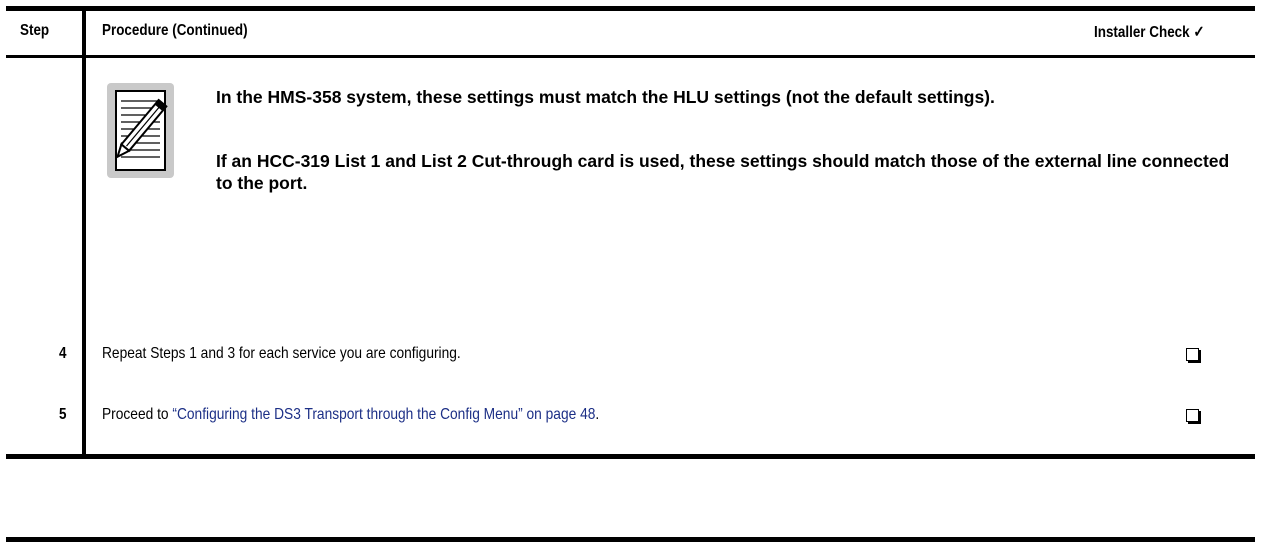 The width and height of the screenshot is (1261, 542). What do you see at coordinates (63, 353) in the screenshot?
I see `step-number: 4` at bounding box center [63, 353].